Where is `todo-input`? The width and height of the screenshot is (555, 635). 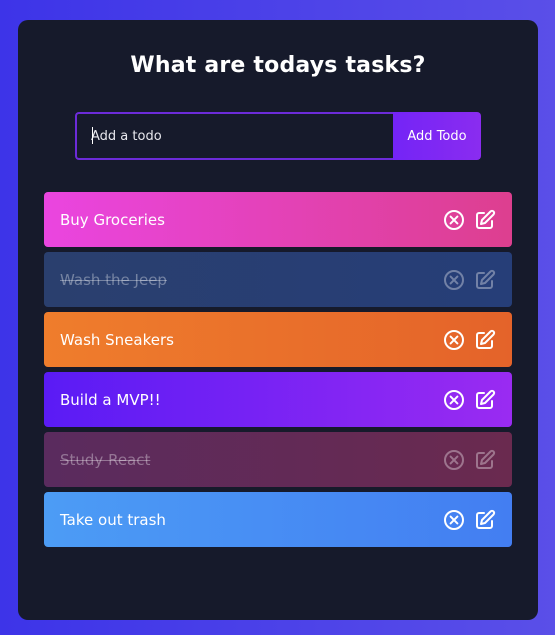
todo-input is located at coordinates (234, 136).